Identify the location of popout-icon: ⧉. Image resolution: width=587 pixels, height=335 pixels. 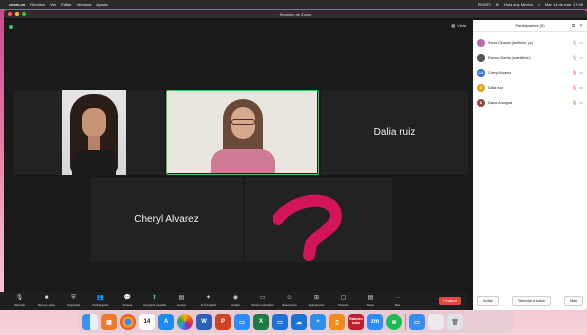
(573, 26).